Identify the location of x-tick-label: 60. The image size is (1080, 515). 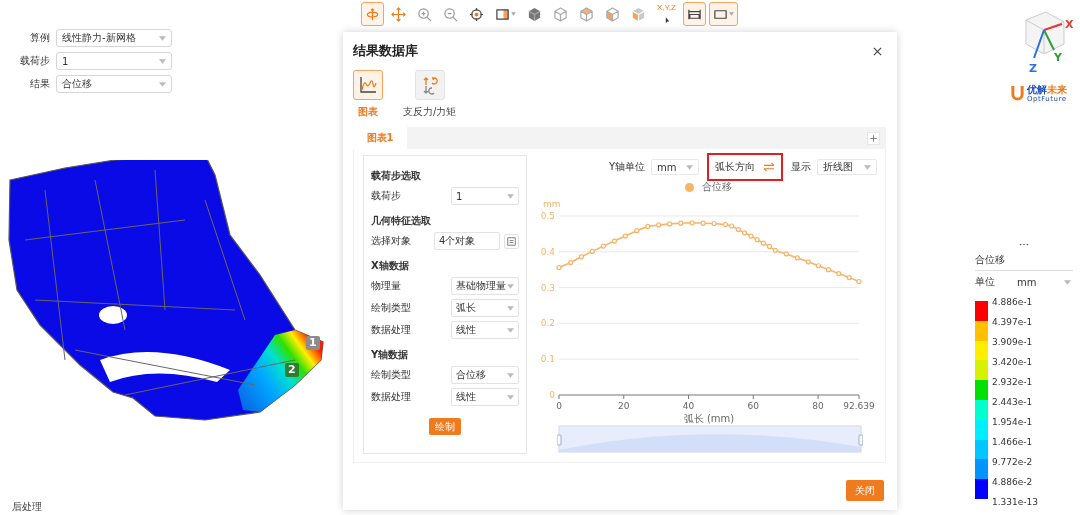
(753, 406).